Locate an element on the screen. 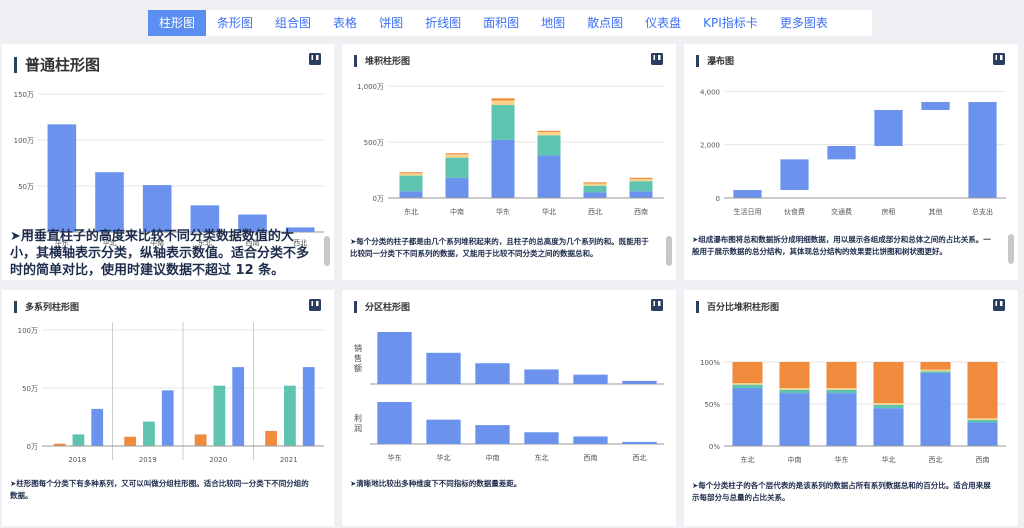  card-title: 分区柱形图 is located at coordinates (382, 306).